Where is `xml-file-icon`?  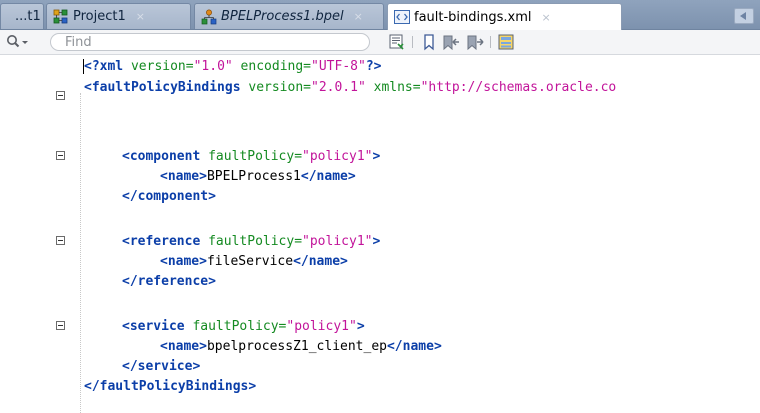 xml-file-icon is located at coordinates (402, 17).